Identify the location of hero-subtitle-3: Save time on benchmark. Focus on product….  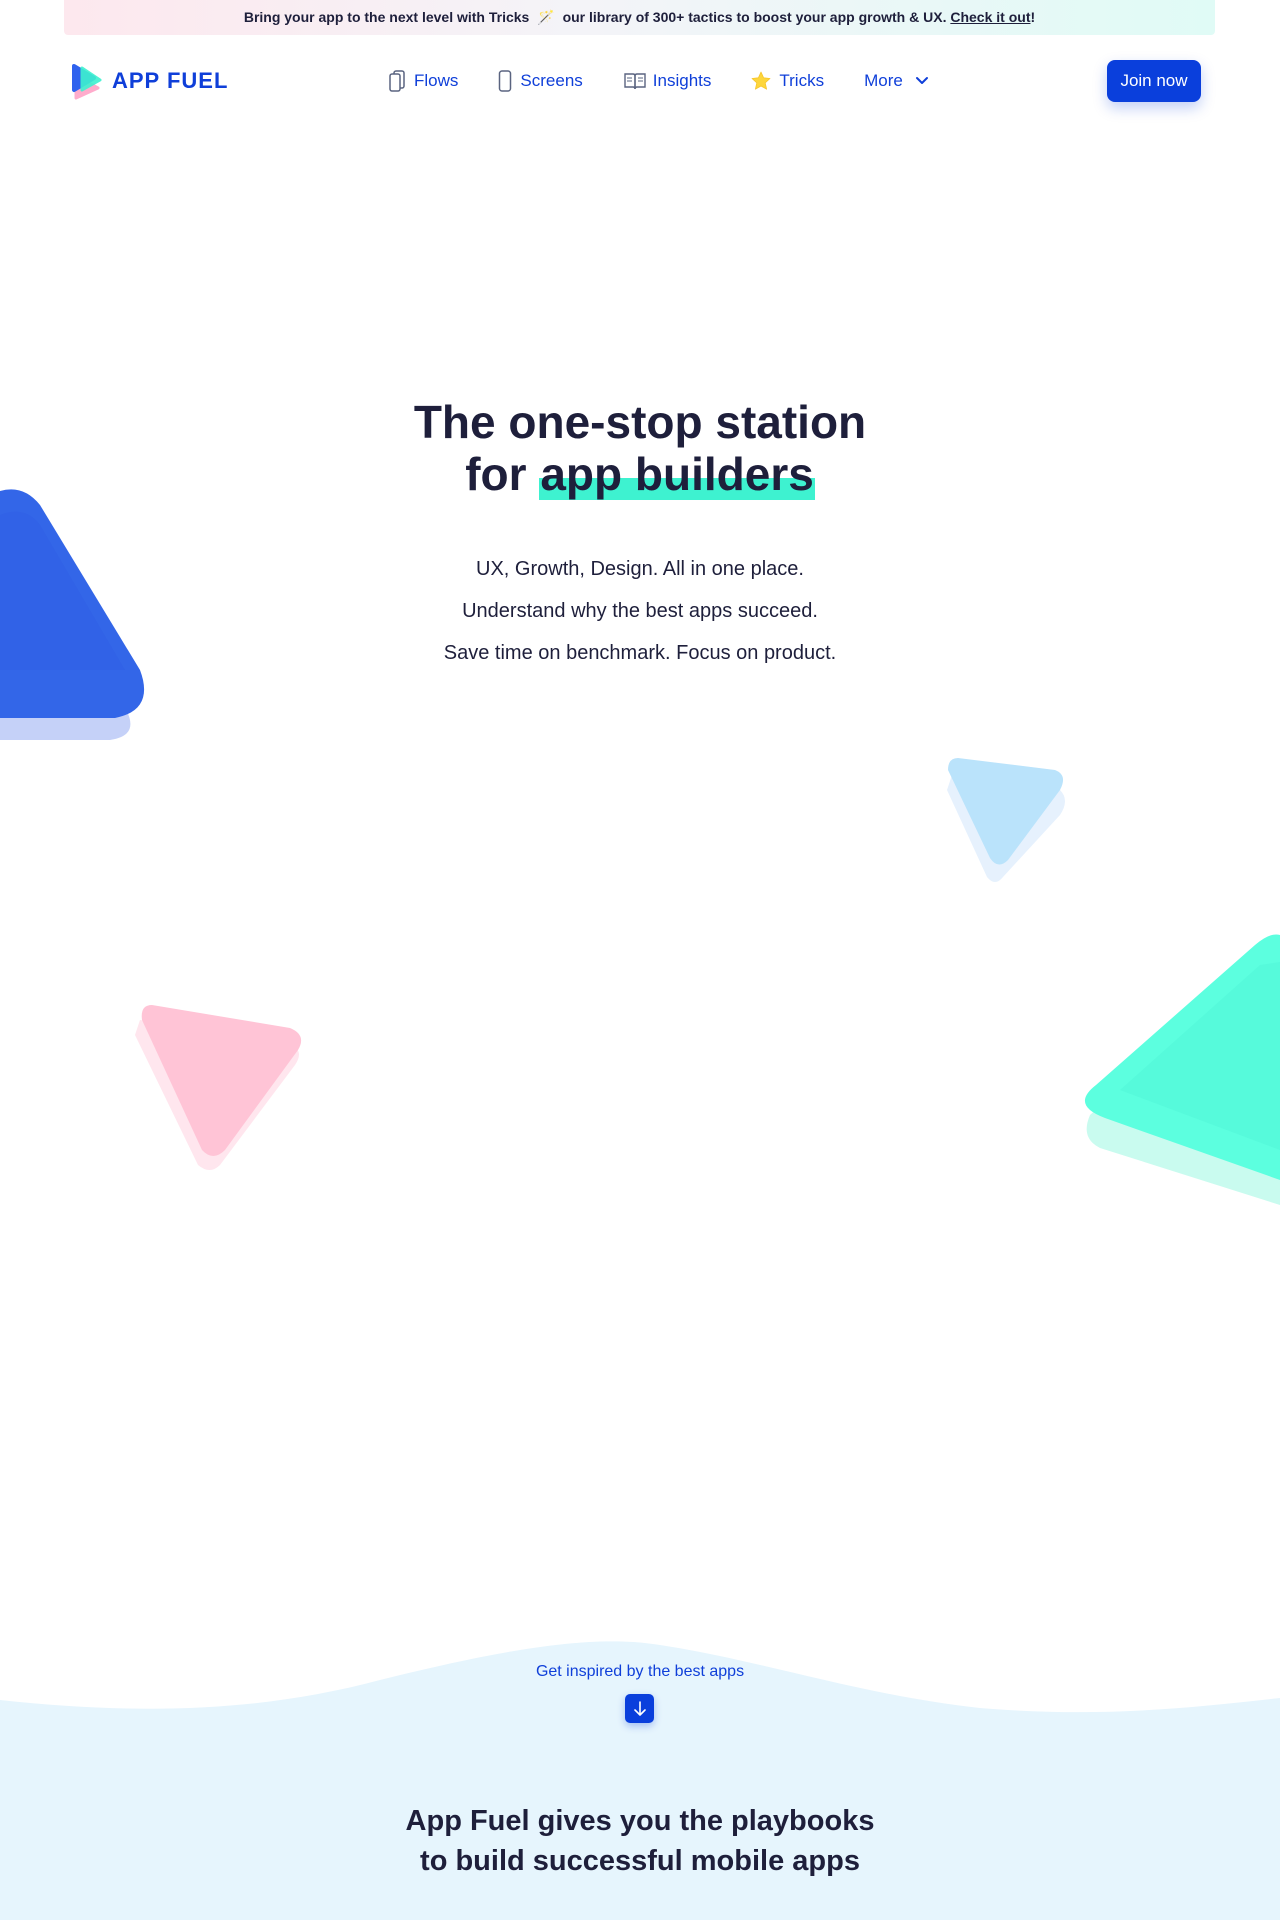
(640, 653).